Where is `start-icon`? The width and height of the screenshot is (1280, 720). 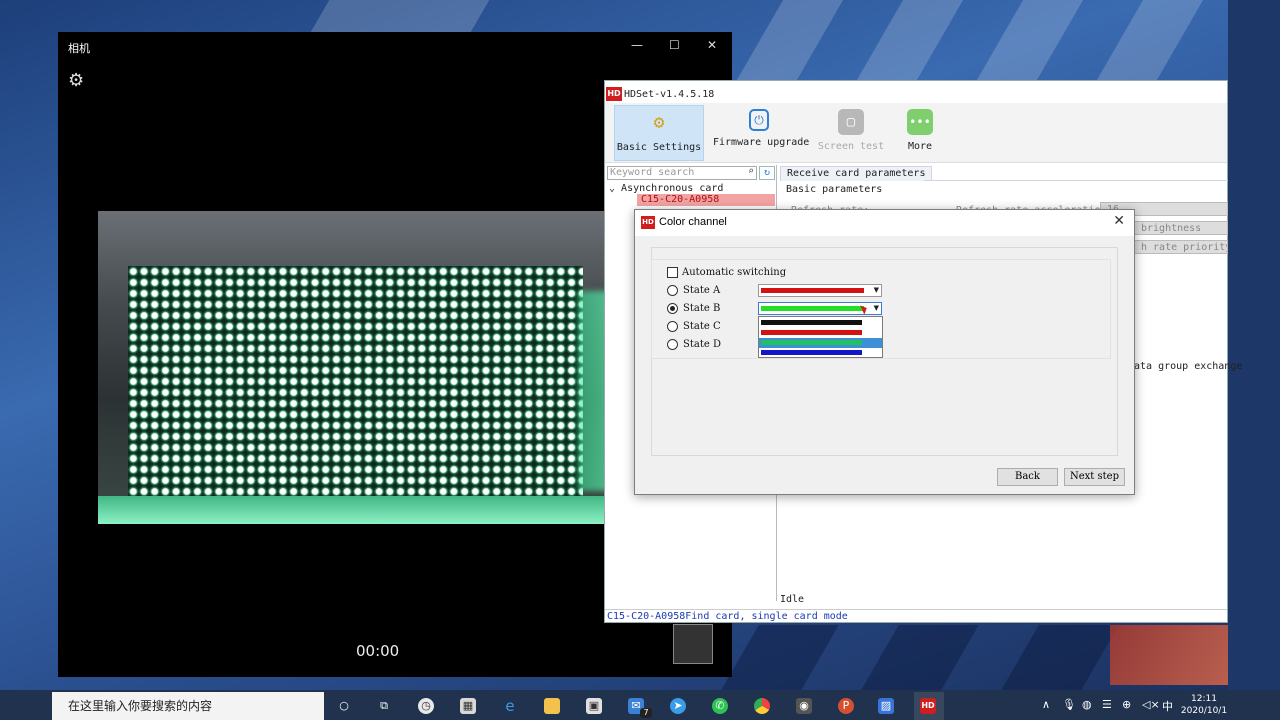
start-icon is located at coordinates (20, 706).